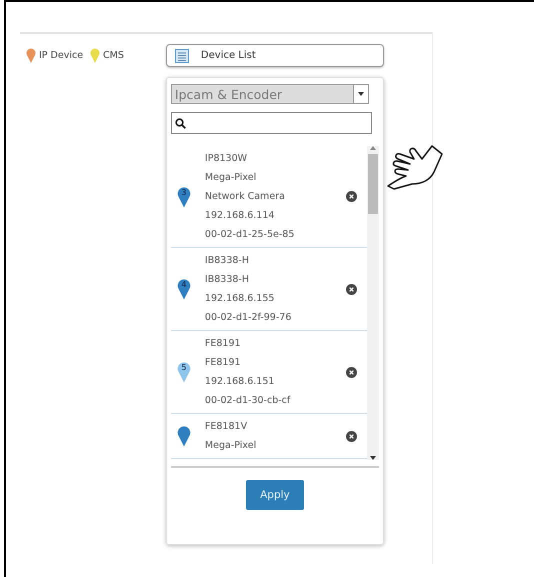 The image size is (534, 577). Describe the element at coordinates (240, 299) in the screenshot. I see `device-detail: 192.168.6.155` at that location.